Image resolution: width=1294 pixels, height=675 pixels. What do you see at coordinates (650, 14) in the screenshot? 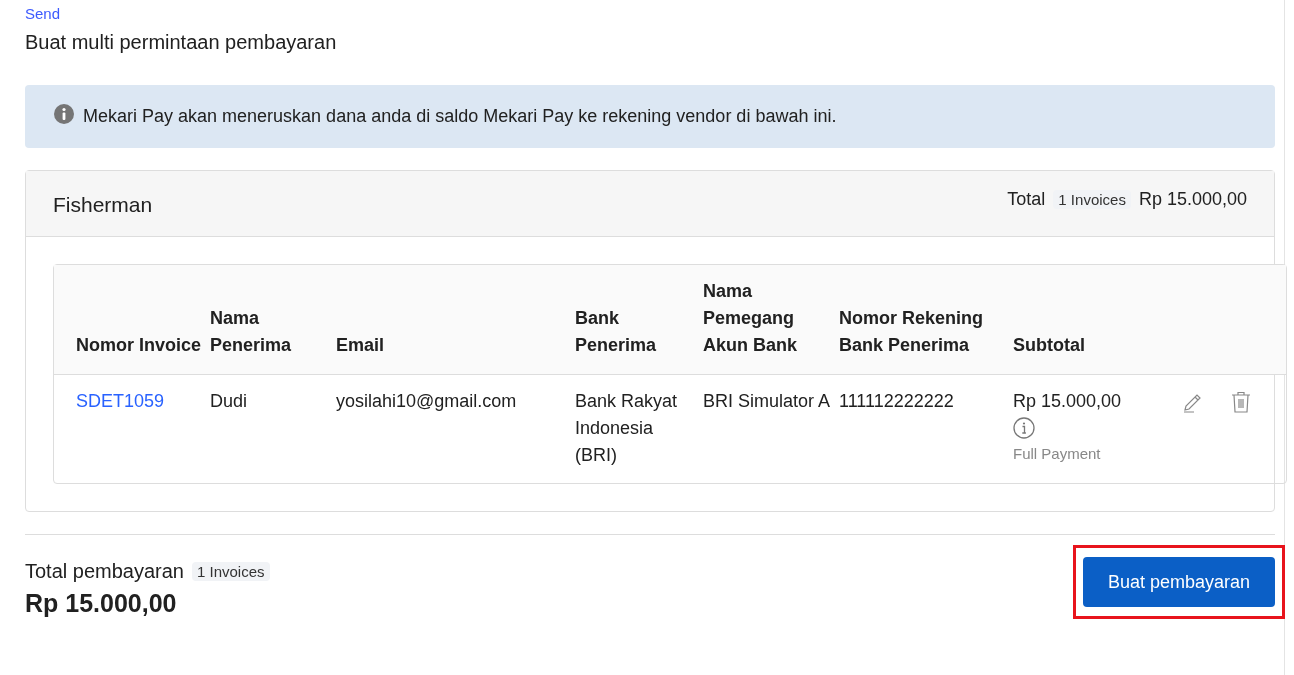
I see `breadcrumb-link: Send` at bounding box center [650, 14].